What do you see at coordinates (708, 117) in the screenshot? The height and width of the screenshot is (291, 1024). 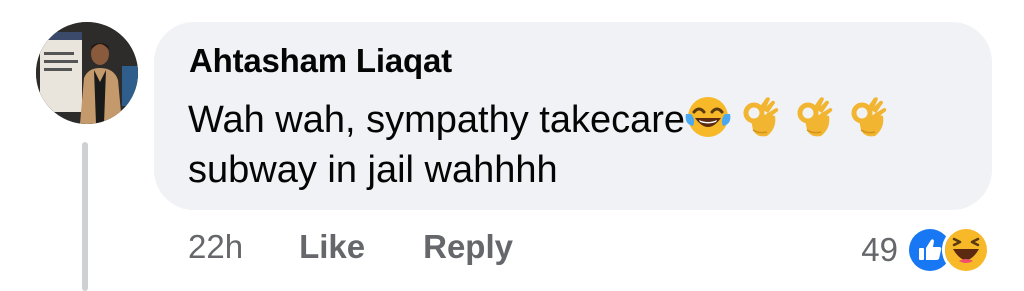 I see `face-with-tears-of-joy-icon` at bounding box center [708, 117].